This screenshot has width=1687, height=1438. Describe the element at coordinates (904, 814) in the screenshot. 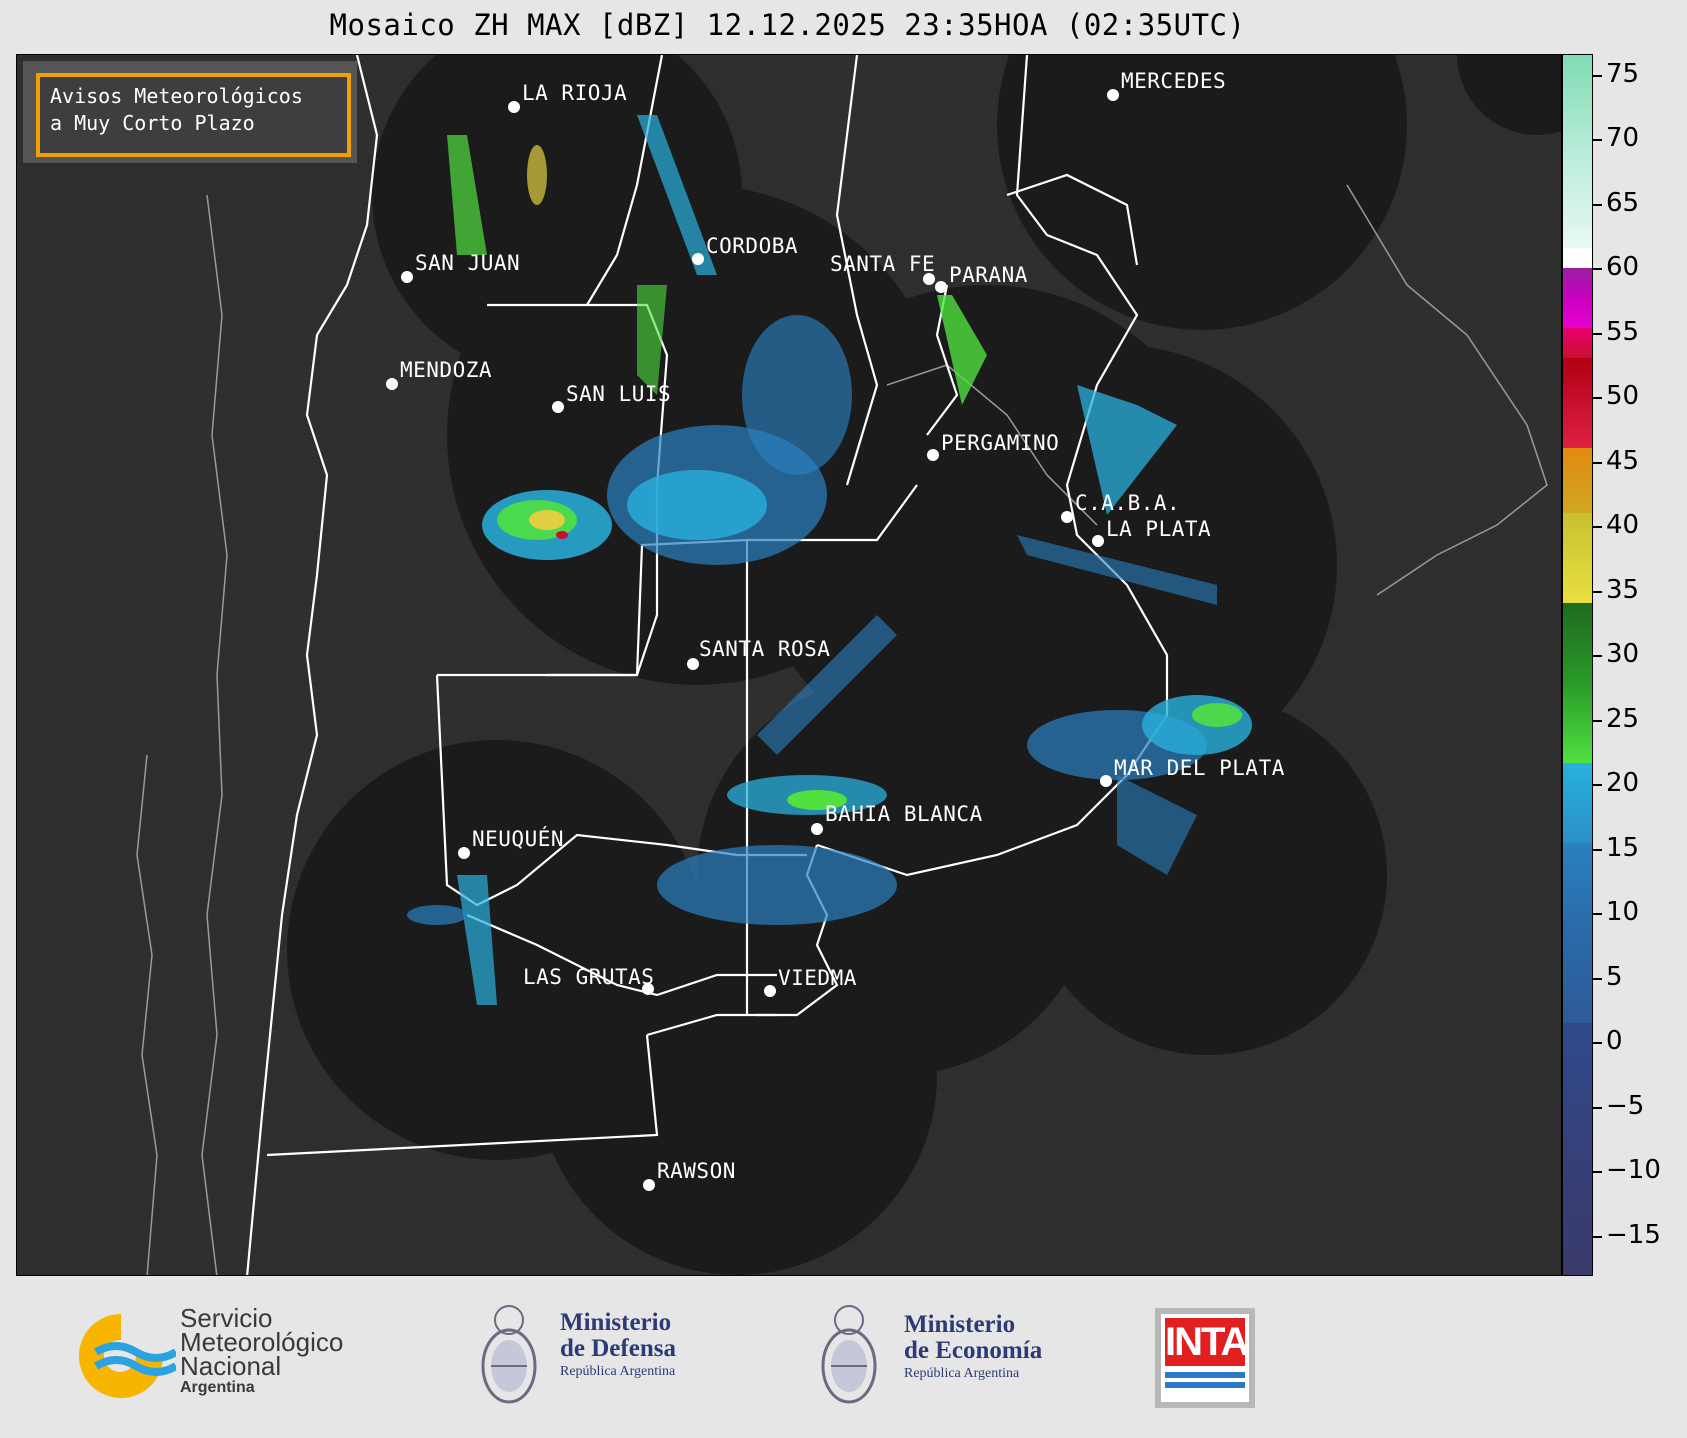

I see `city-label-bahia-blanca: BAHIA BLANCA` at that location.